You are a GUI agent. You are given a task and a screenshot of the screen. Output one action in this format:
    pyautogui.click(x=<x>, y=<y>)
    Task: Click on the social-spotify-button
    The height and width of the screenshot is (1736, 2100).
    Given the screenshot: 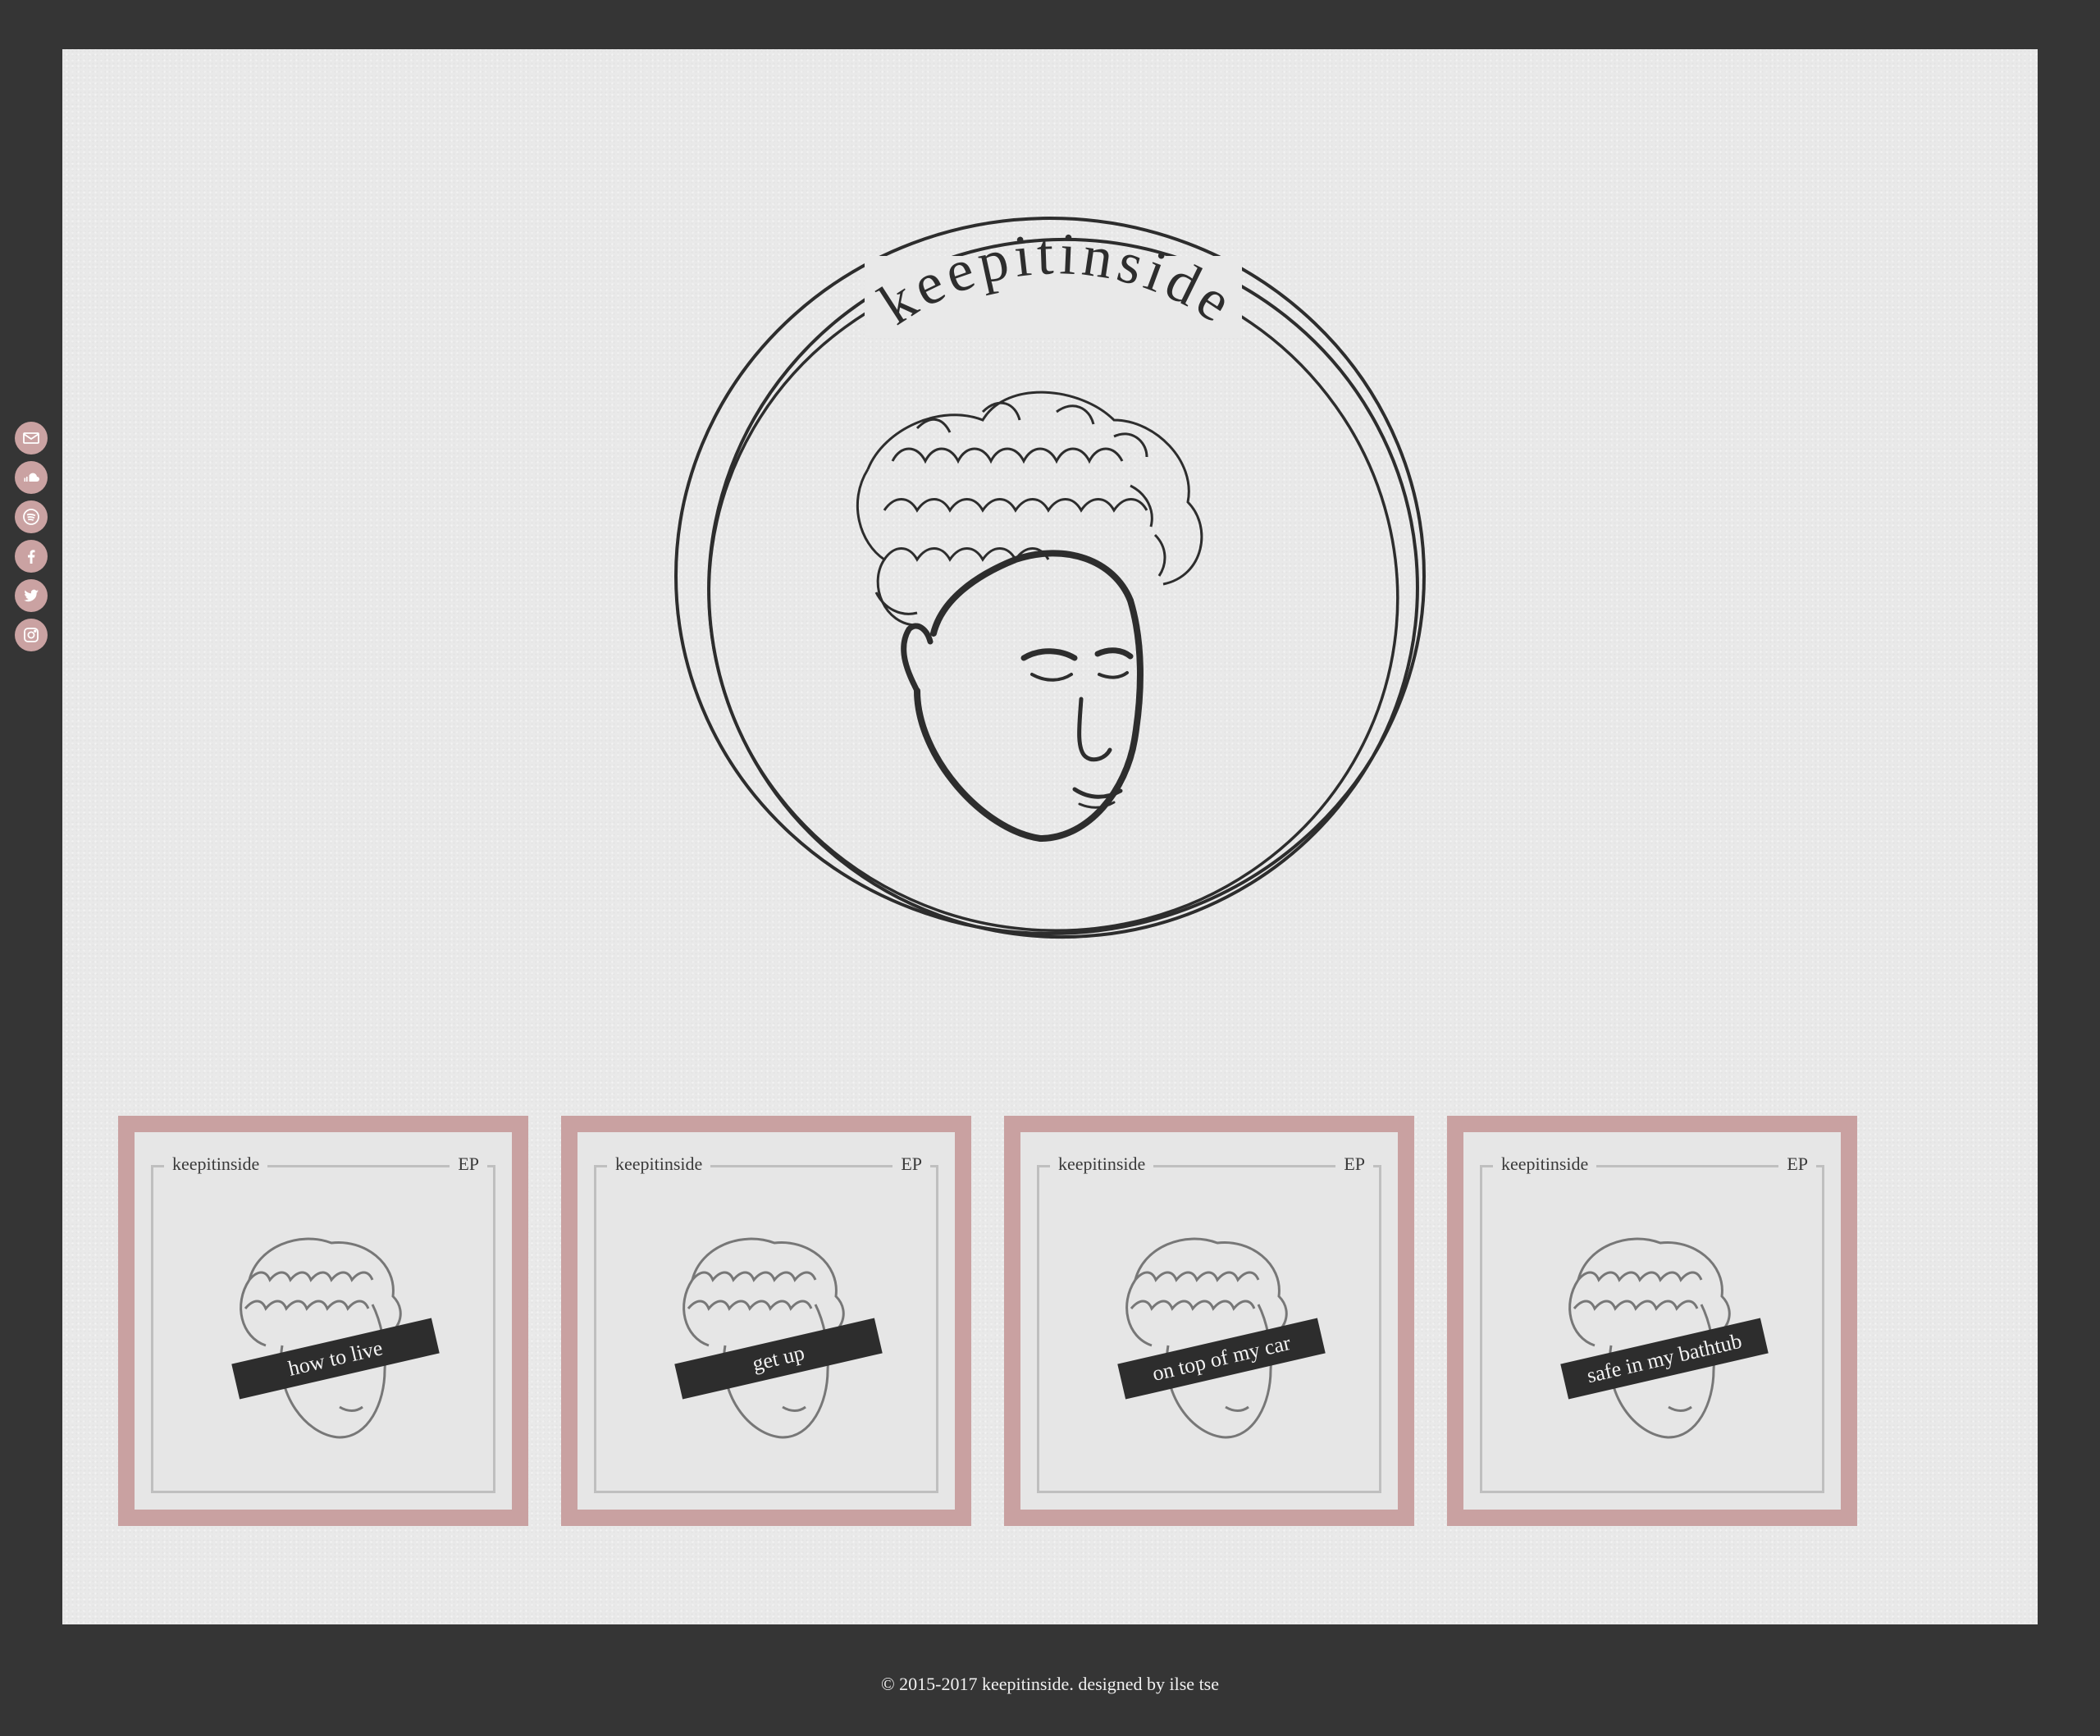 What is the action you would take?
    pyautogui.click(x=32, y=516)
    